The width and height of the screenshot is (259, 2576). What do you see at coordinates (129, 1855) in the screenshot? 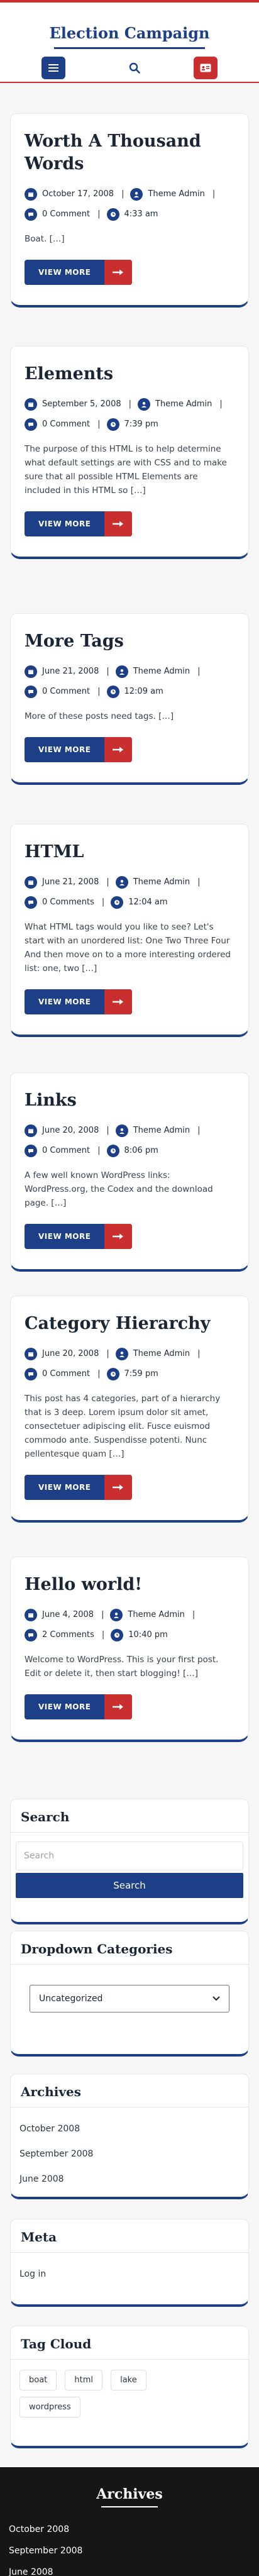
I see `search-input: Search` at bounding box center [129, 1855].